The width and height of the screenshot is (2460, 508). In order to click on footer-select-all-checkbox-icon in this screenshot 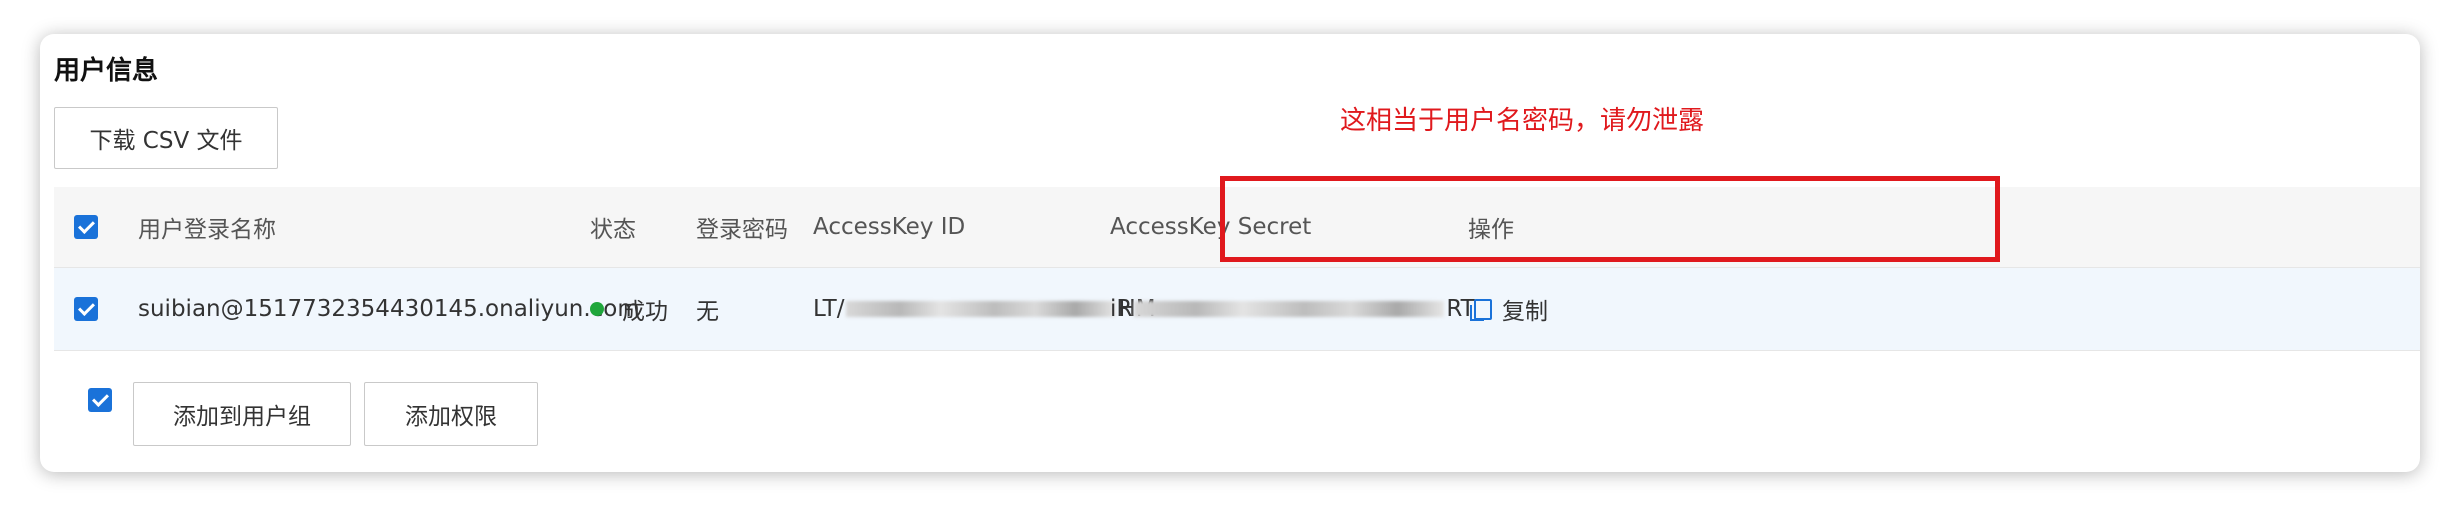, I will do `click(100, 400)`.